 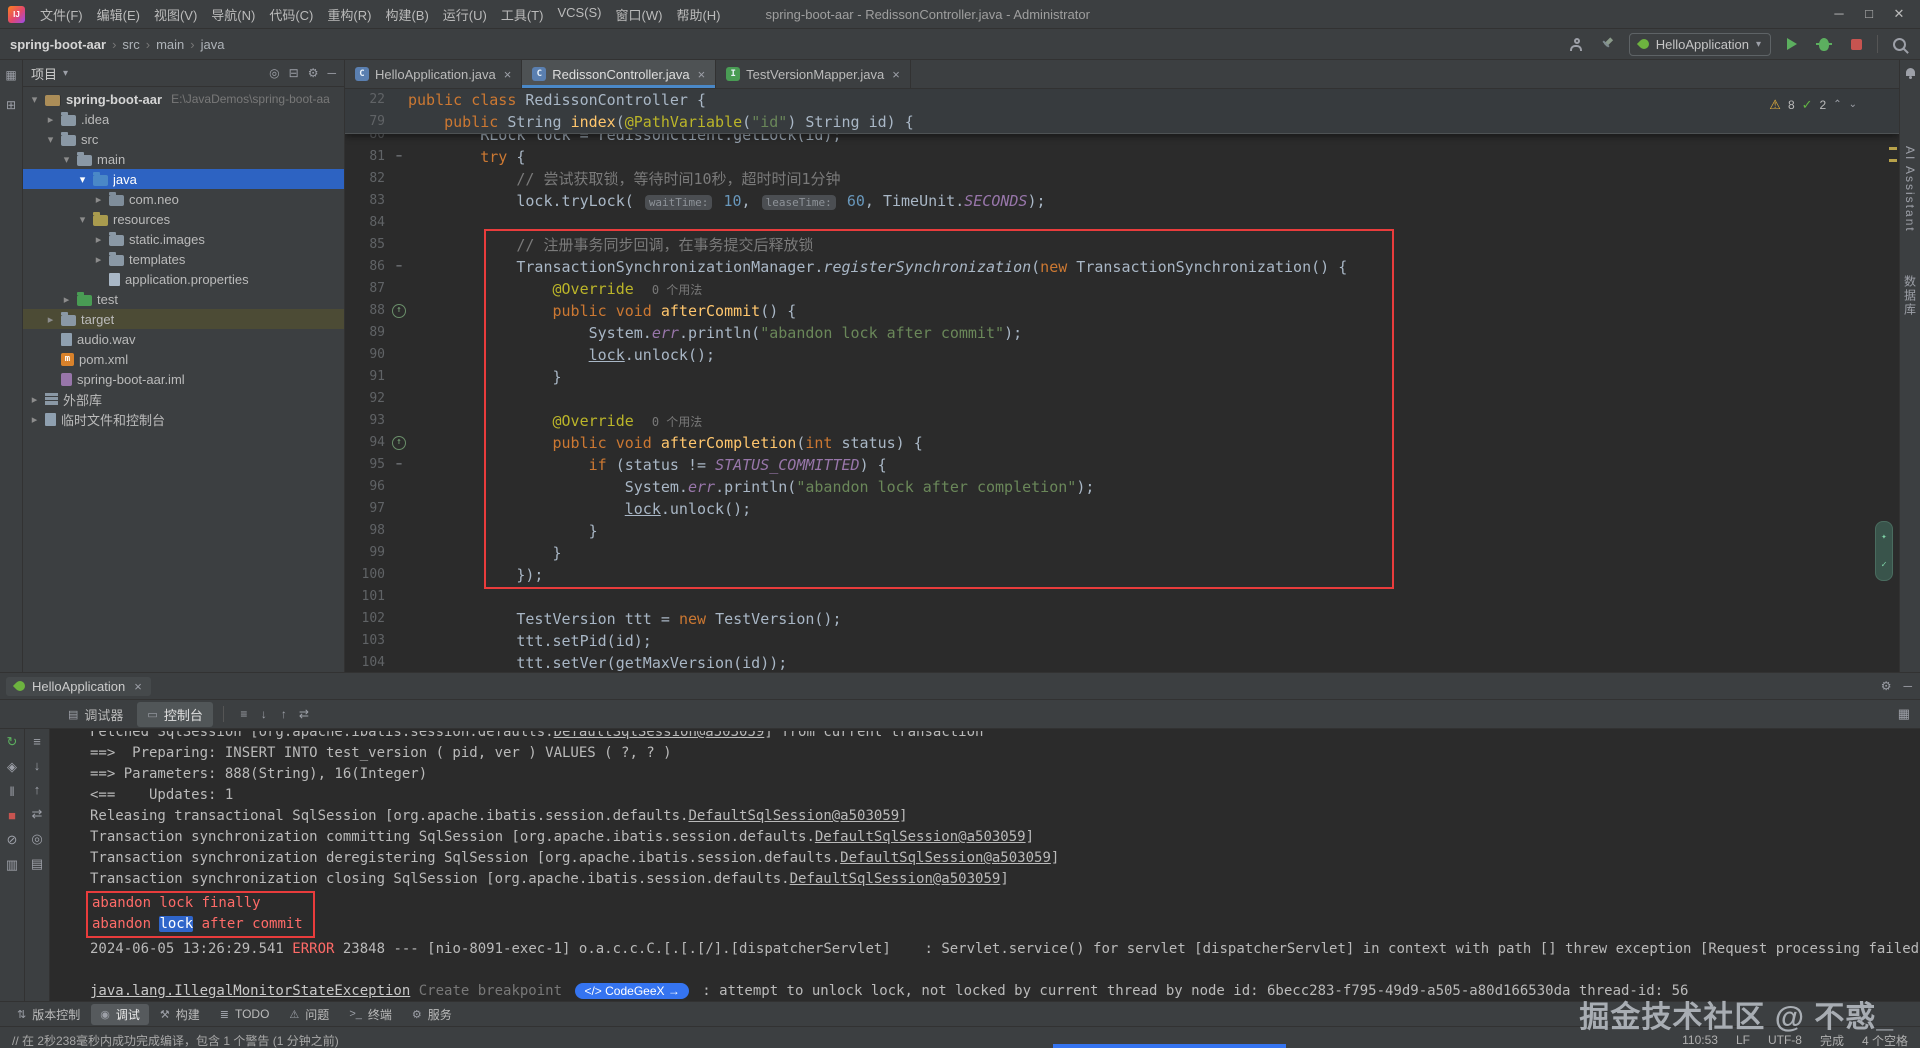 I want to click on tree-item: ▸ com.neo, so click(x=183, y=199).